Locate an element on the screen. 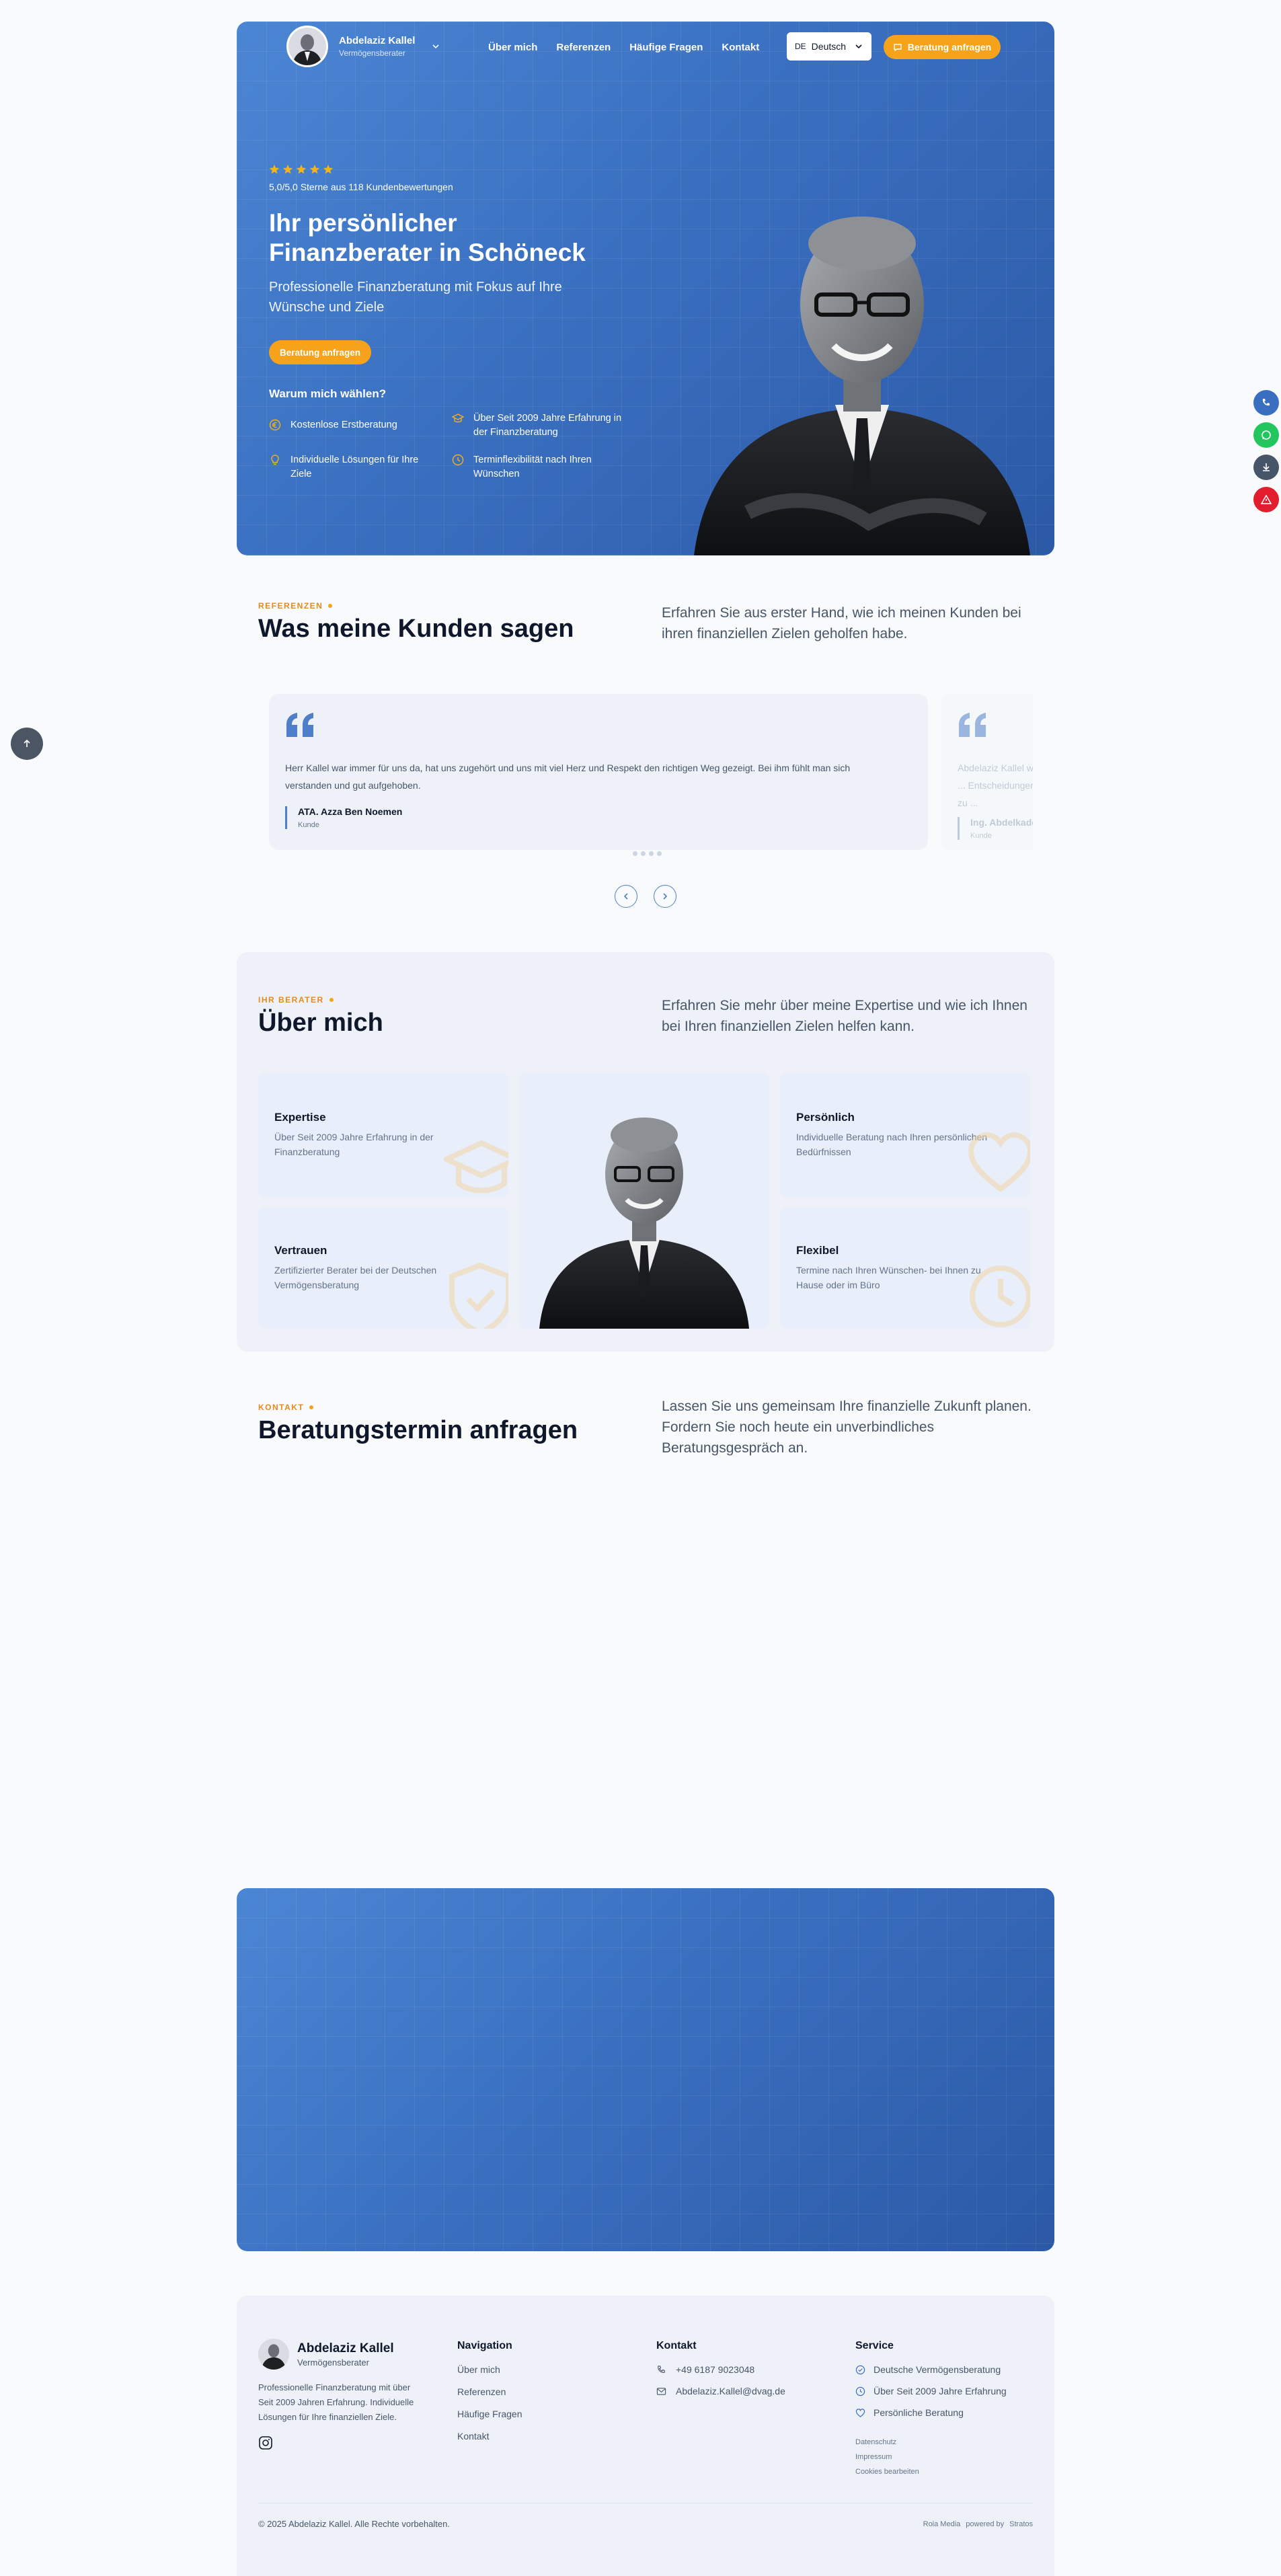 The image size is (1281, 2576). service-item: Persönliche Beratung is located at coordinates (931, 2413).